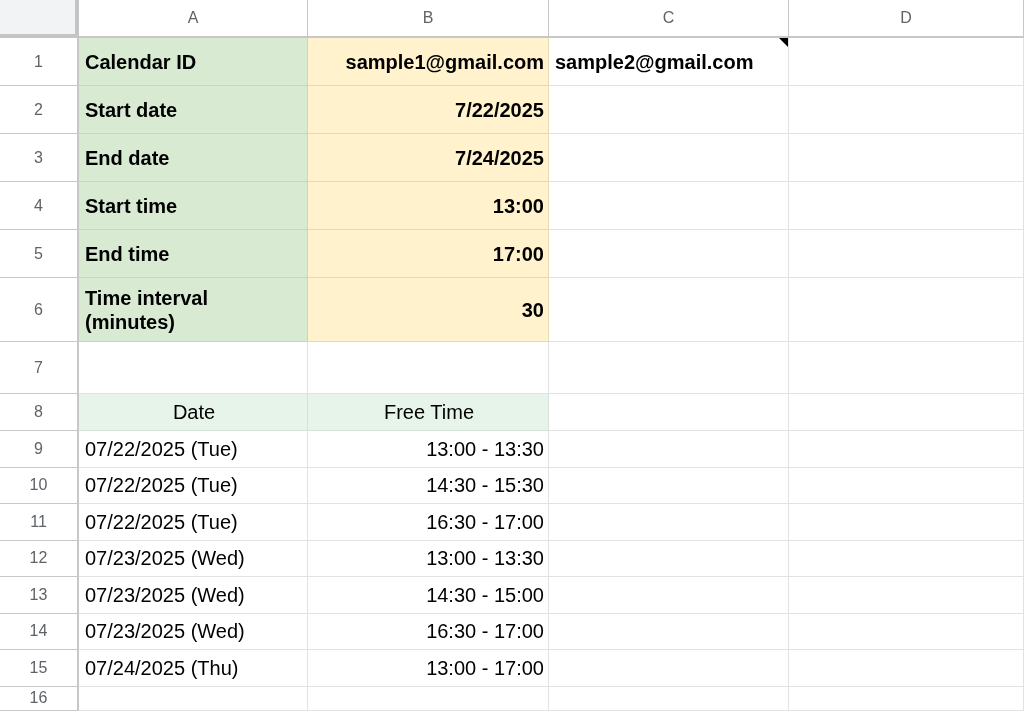  I want to click on column-header: A, so click(193, 19).